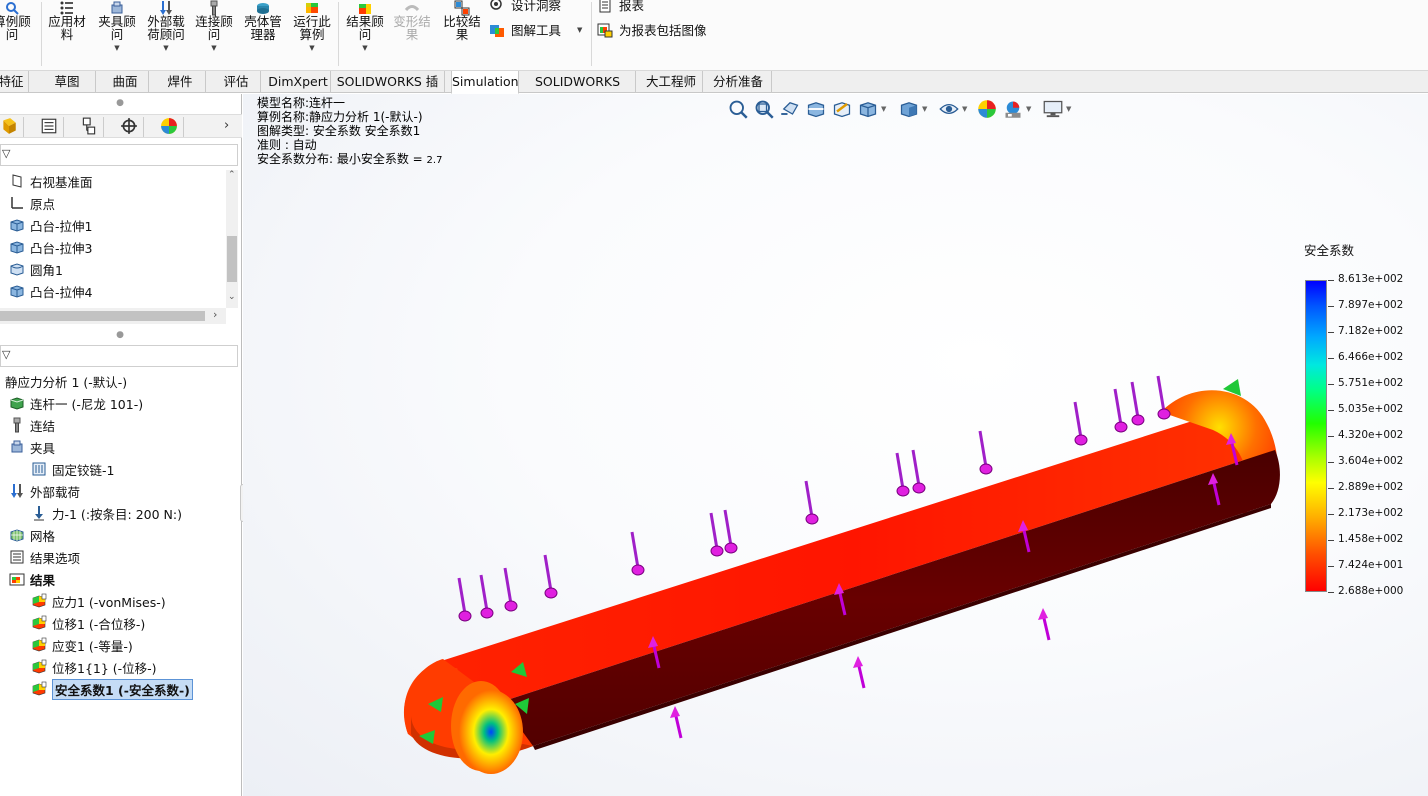  What do you see at coordinates (226, 125) in the screenshot?
I see `panel-tabs-scroll-right: ›` at bounding box center [226, 125].